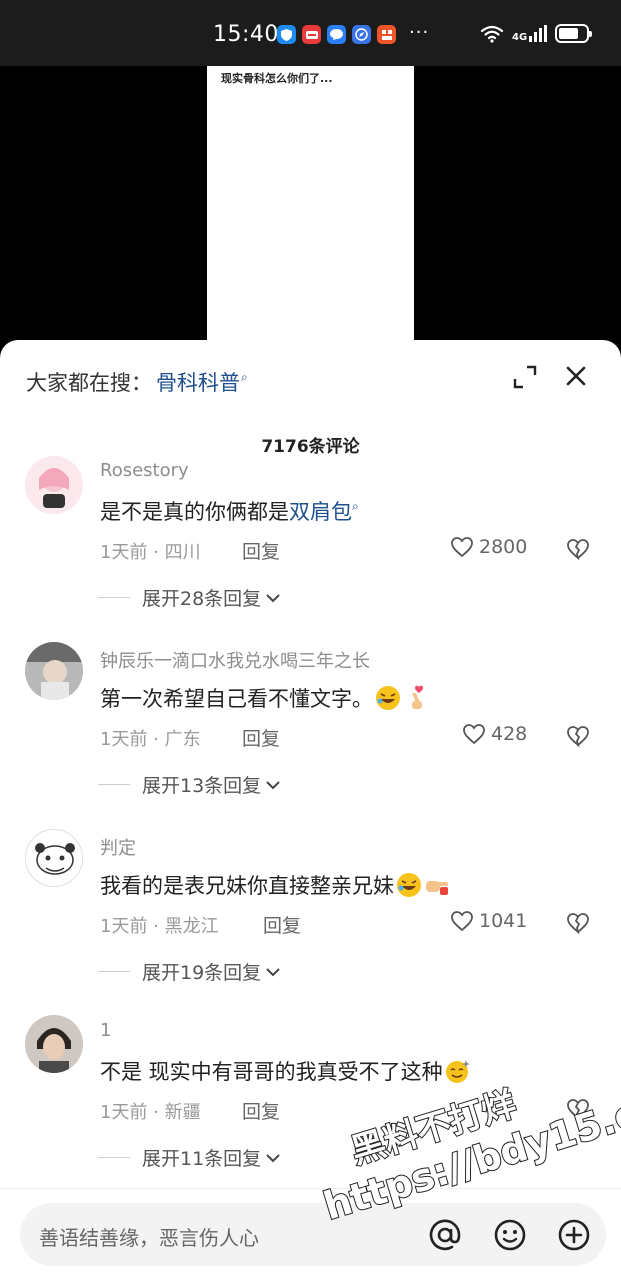 This screenshot has height=1280, width=621. I want to click on comment-input-bar: 善语结善缘，恶言伤人心, so click(313, 1234).